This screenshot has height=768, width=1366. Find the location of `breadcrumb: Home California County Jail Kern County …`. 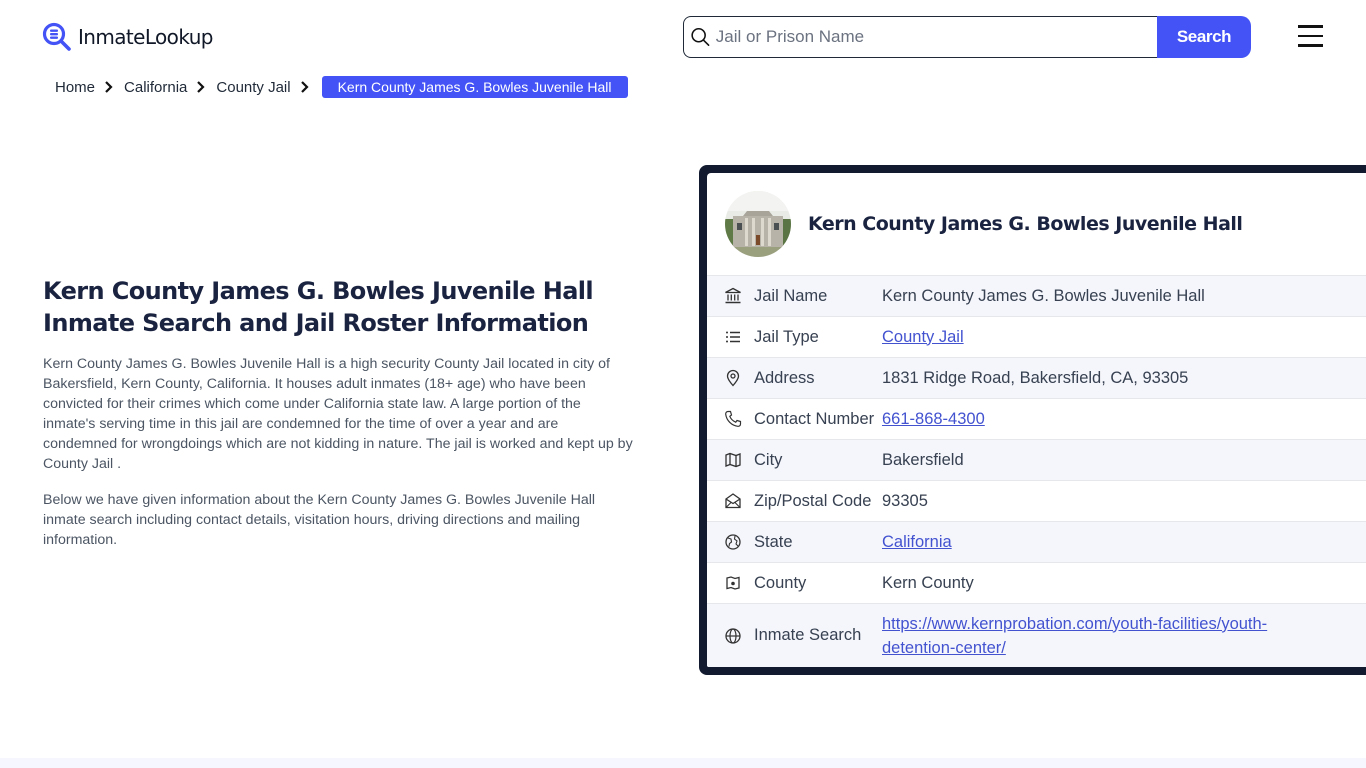

breadcrumb: Home California County Jail Kern County … is located at coordinates (341, 87).